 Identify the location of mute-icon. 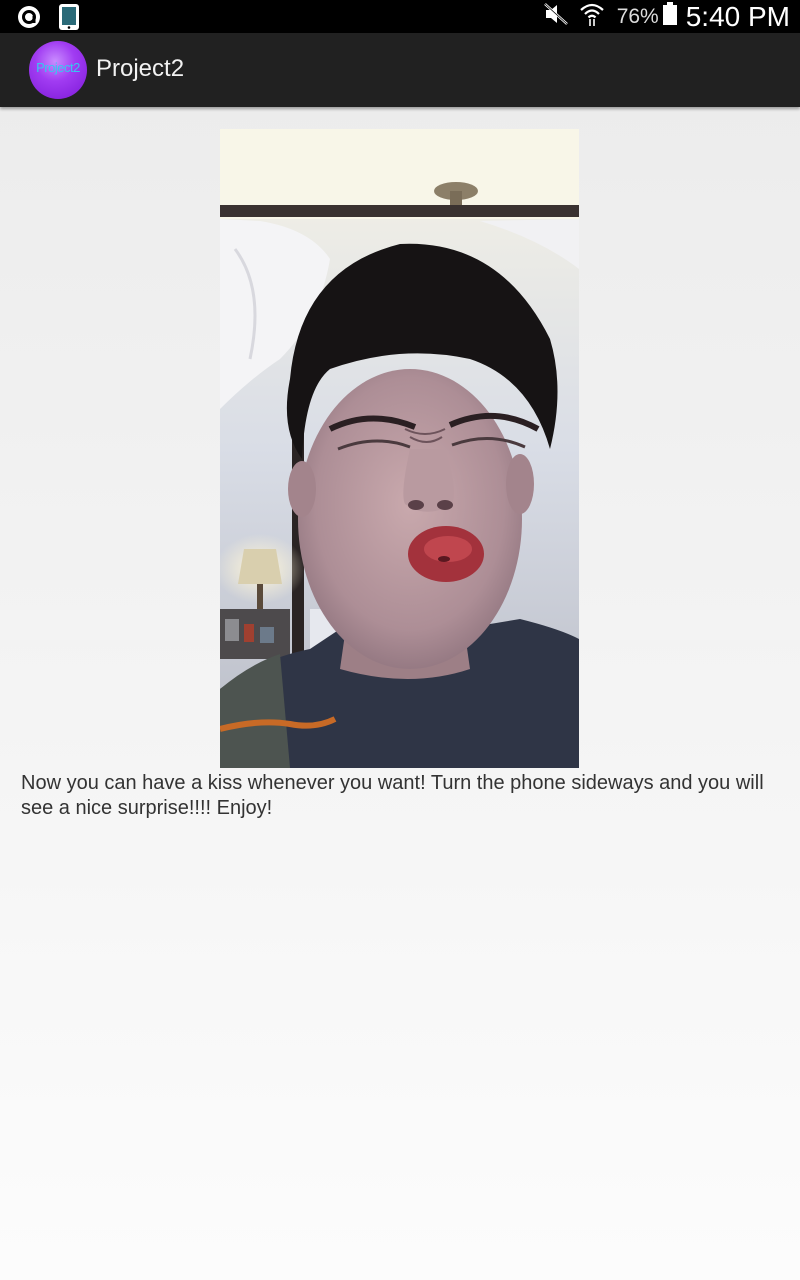
(556, 16).